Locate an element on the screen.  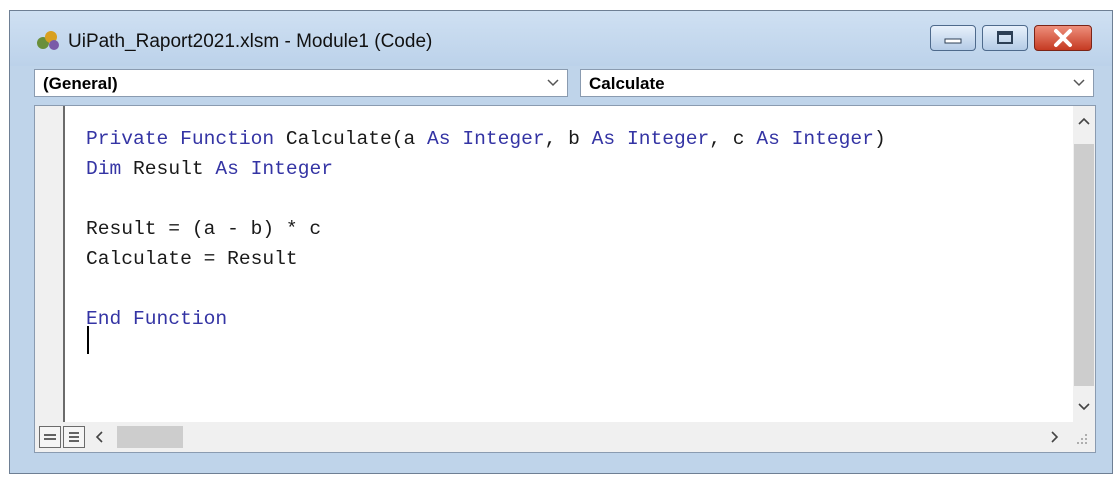
title-bar: UiPath_Raport2021.xlsm - Module1 (Code) is located at coordinates (561, 38).